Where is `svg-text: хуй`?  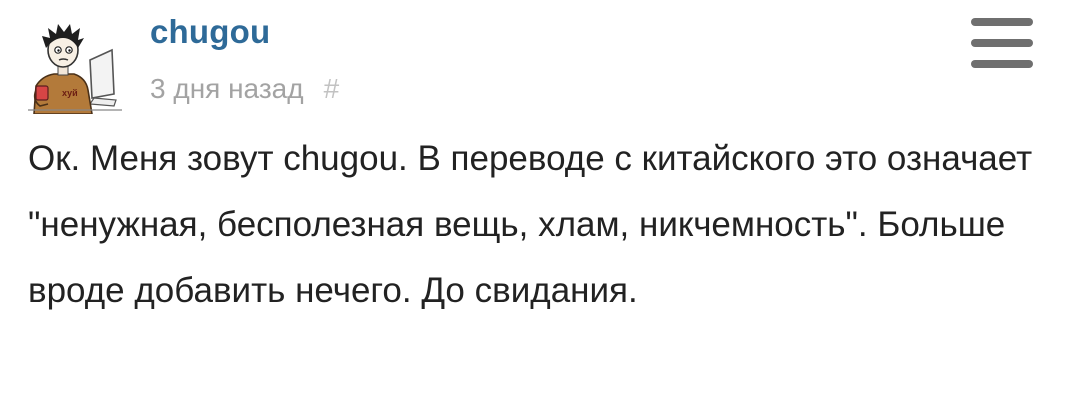
svg-text: хуй is located at coordinates (70, 93).